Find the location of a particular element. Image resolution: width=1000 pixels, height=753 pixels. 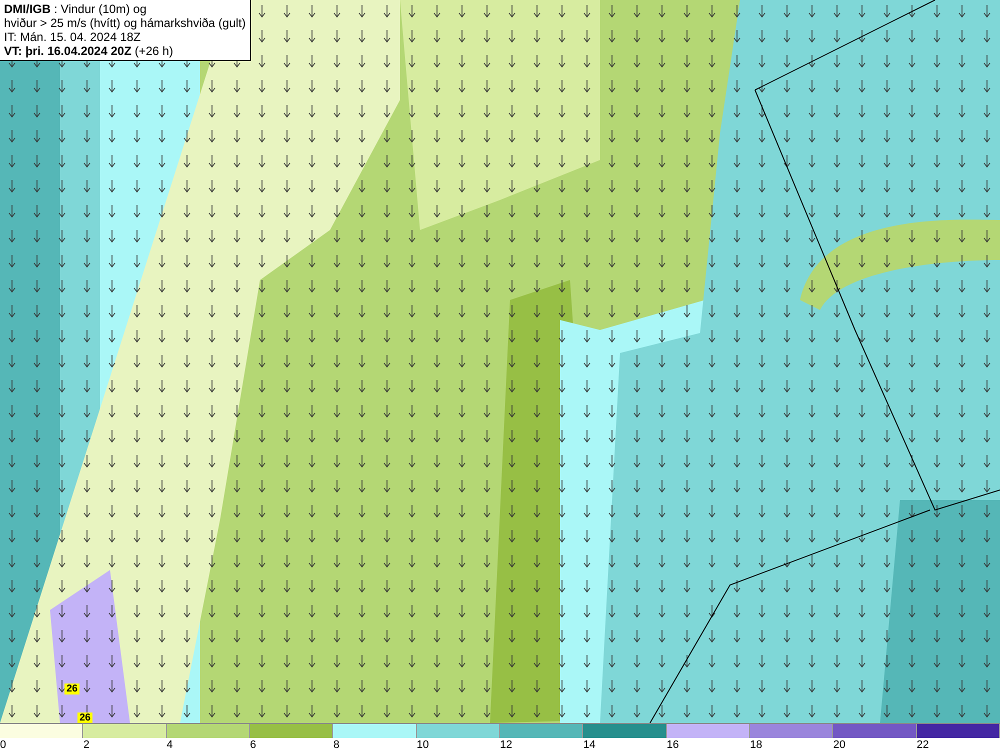

legend-tick: 4 is located at coordinates (169, 745).